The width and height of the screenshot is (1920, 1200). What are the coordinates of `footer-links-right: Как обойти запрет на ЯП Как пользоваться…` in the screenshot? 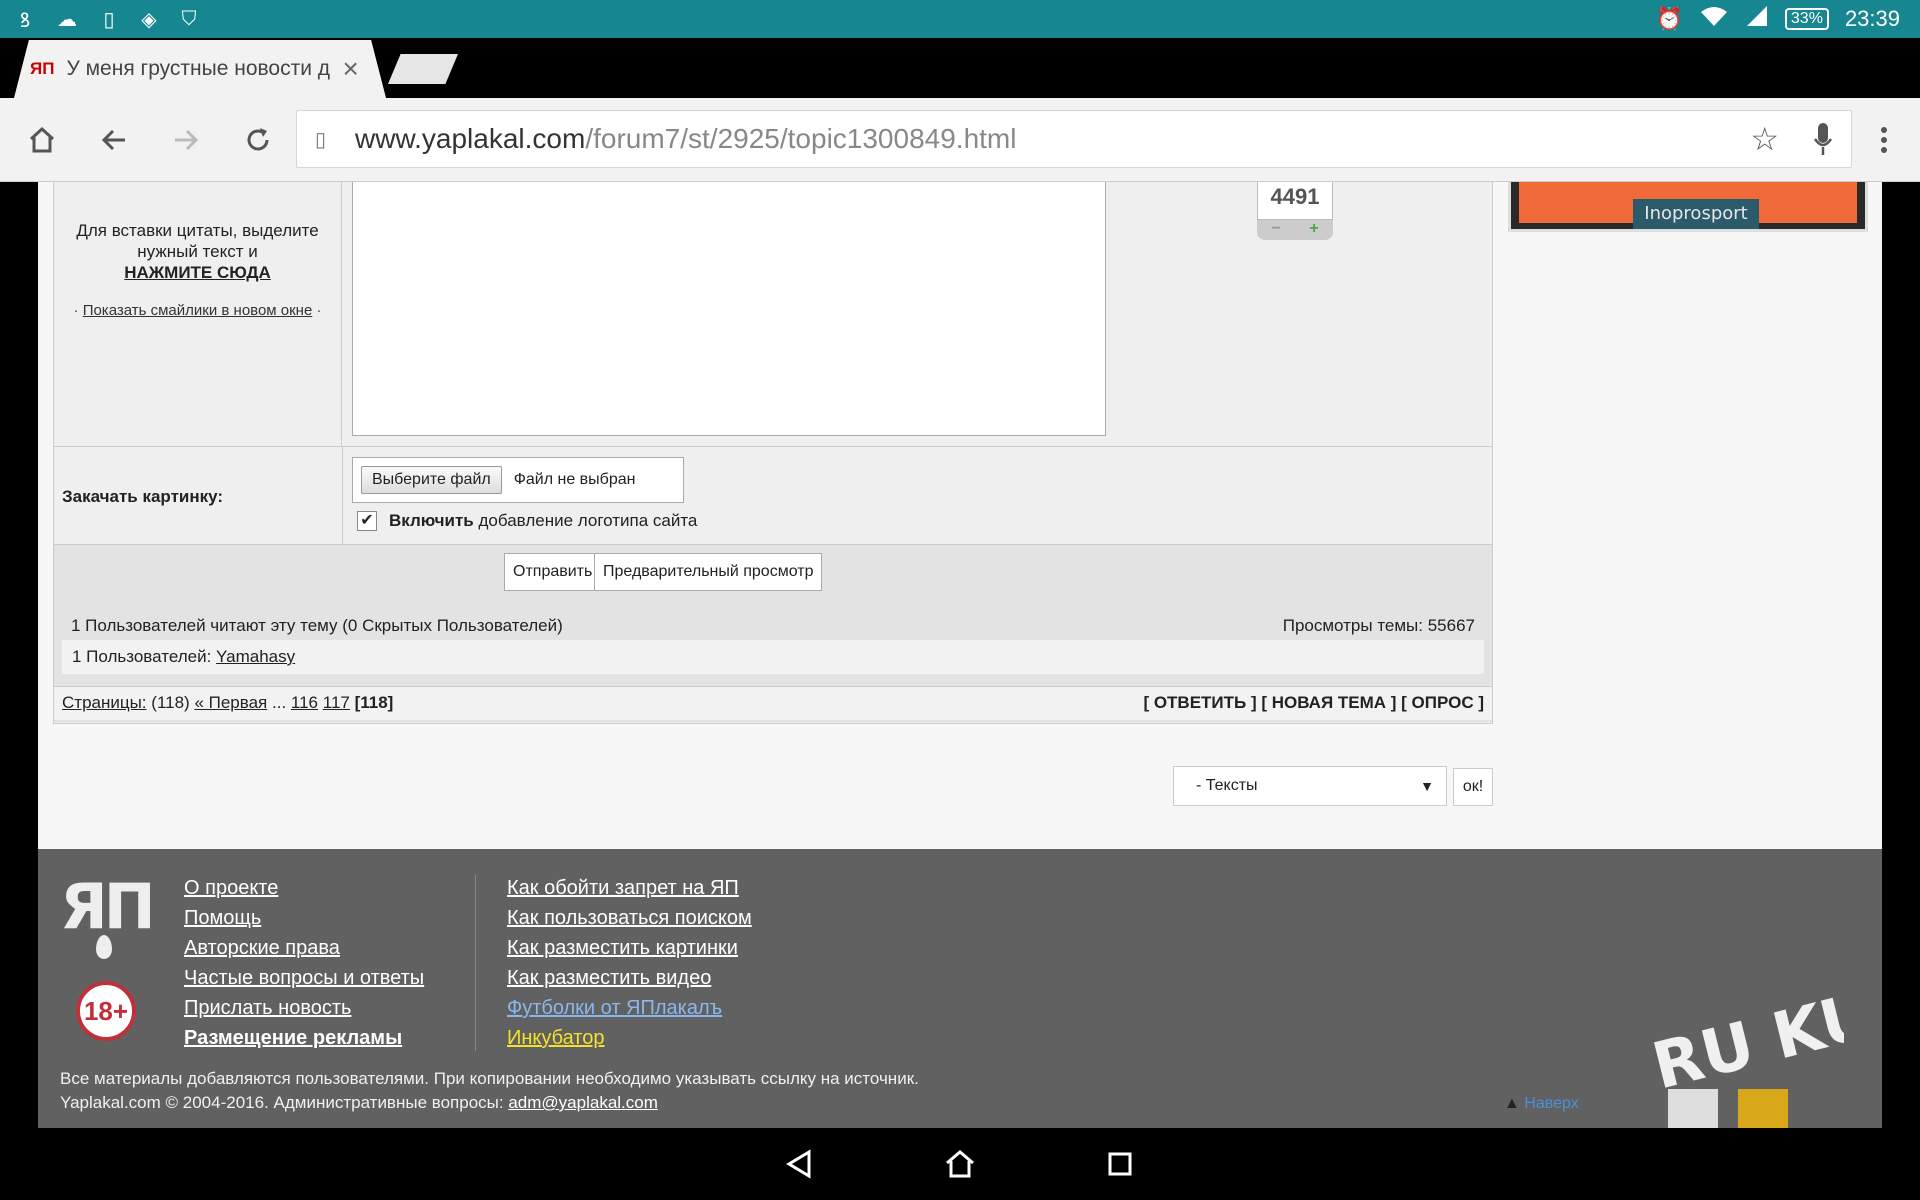 It's located at (629, 963).